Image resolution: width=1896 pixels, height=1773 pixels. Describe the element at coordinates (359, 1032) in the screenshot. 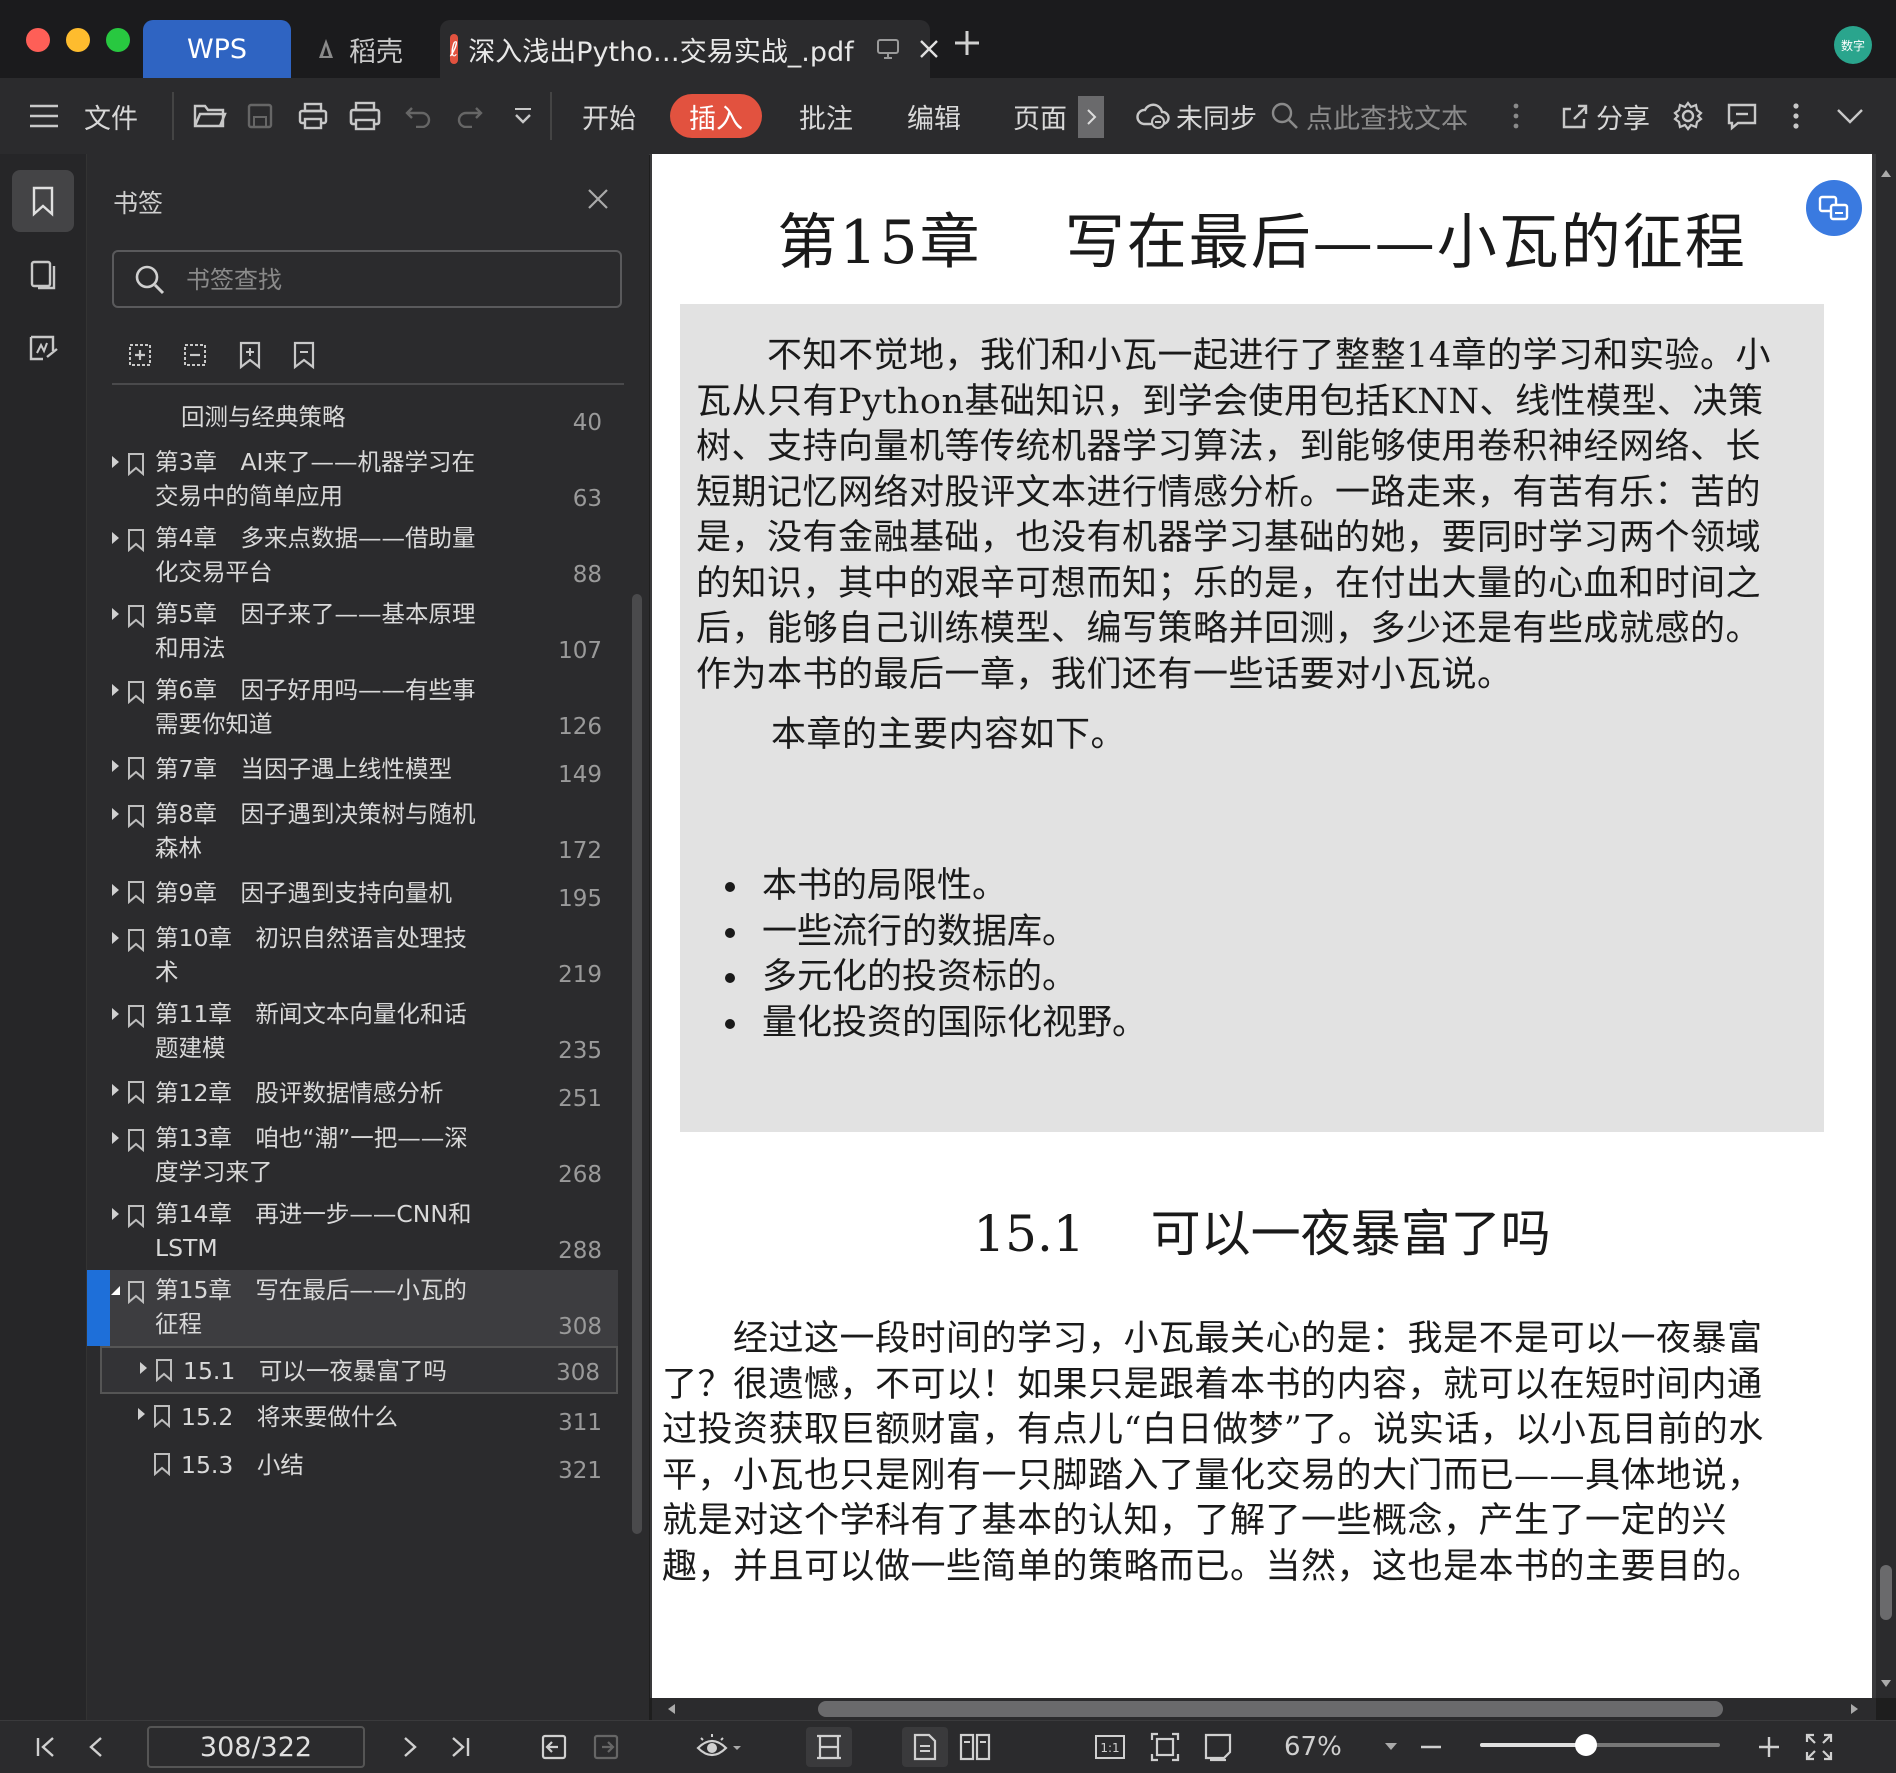

I see `bookmark-item: 第11章 新闻文本向量化和话 题建模 235` at that location.